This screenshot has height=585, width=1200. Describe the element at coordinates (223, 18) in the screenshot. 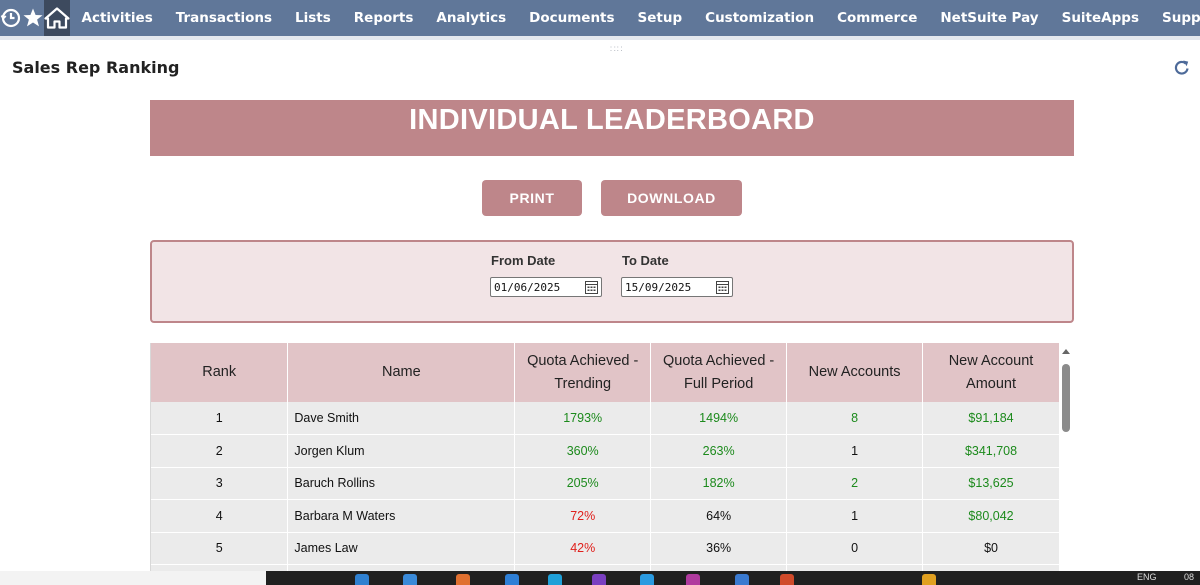

I see `nav-transactions: Transactions` at that location.